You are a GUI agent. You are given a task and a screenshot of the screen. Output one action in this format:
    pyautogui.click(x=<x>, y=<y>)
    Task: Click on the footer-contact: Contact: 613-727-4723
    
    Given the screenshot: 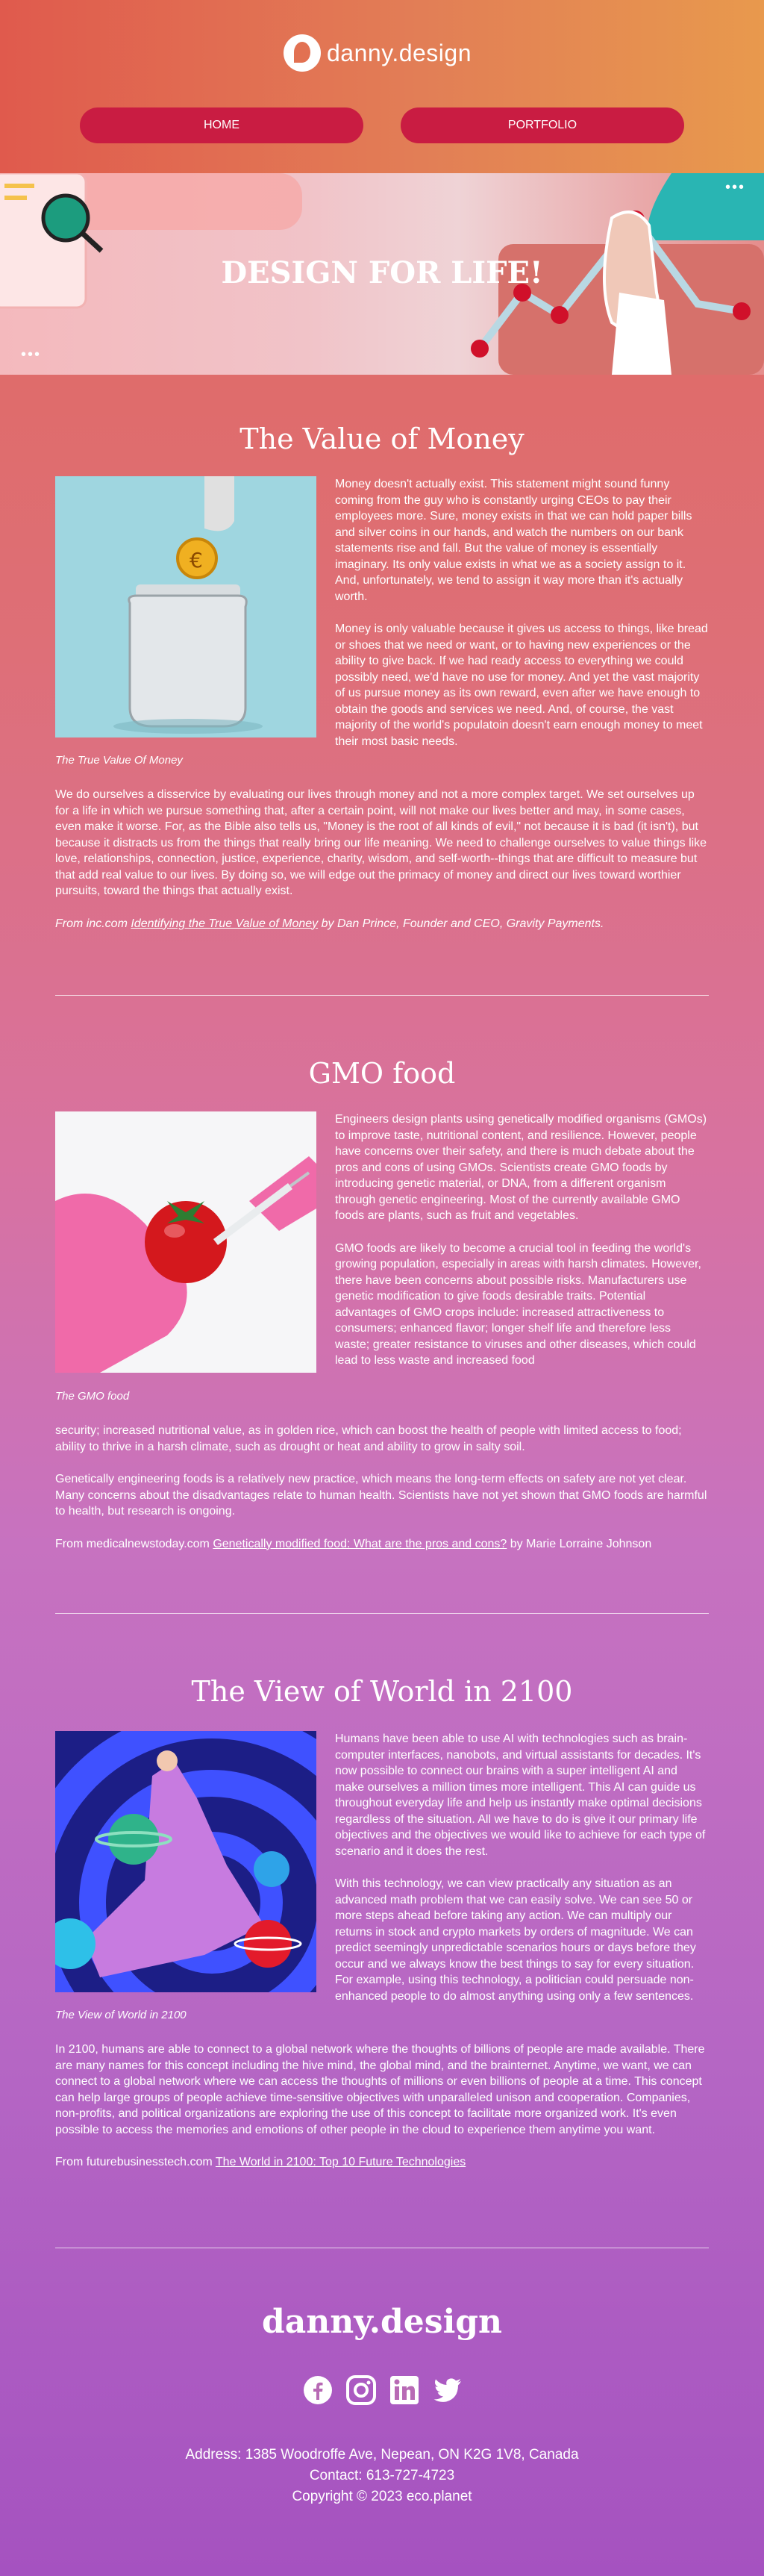 What is the action you would take?
    pyautogui.click(x=382, y=2475)
    